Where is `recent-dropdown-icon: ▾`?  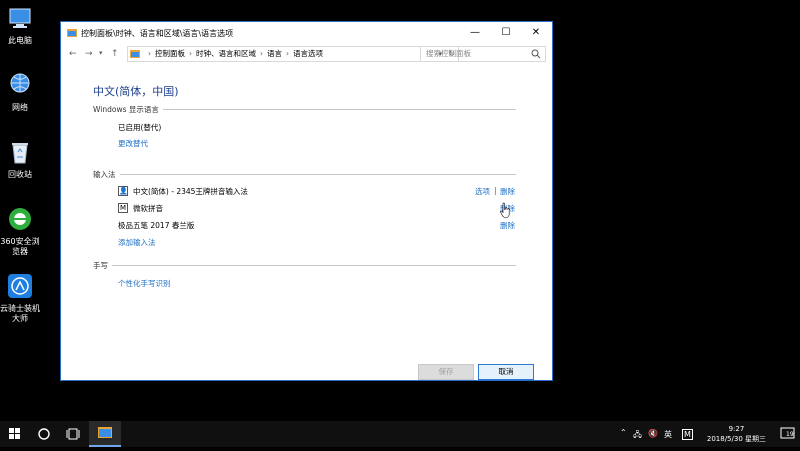
recent-dropdown-icon: ▾ is located at coordinates (101, 53).